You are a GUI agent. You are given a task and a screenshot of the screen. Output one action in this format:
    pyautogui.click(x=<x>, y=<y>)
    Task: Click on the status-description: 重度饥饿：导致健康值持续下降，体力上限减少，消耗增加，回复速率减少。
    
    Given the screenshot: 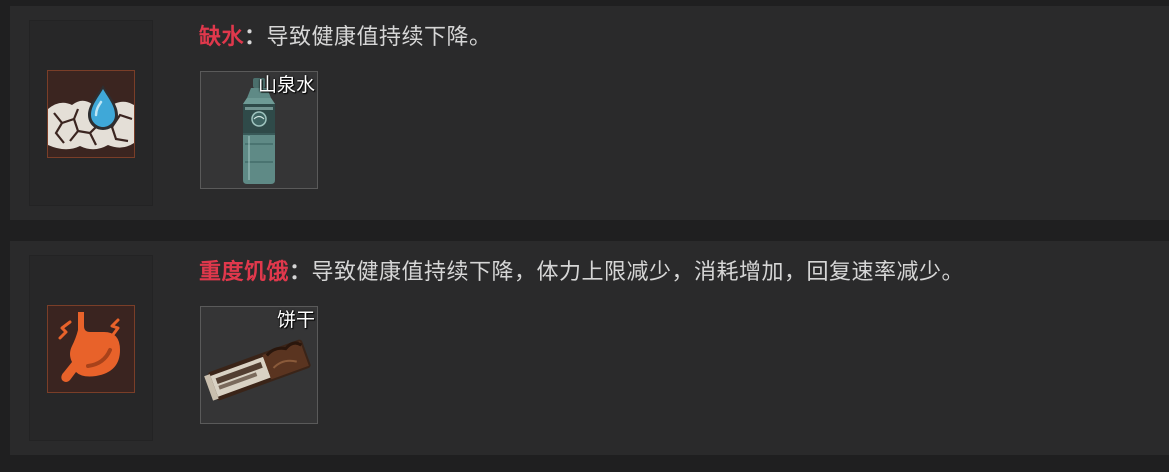 What is the action you would take?
    pyautogui.click(x=581, y=273)
    